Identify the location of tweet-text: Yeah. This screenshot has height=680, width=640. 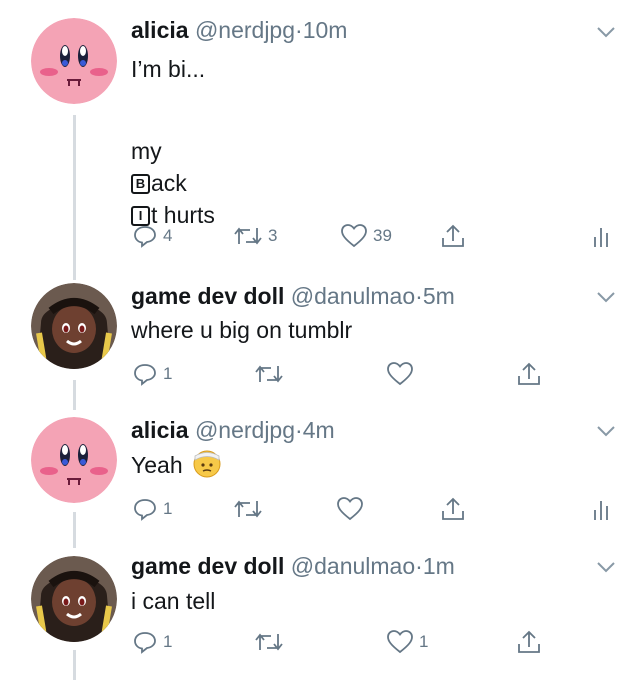
(176, 465).